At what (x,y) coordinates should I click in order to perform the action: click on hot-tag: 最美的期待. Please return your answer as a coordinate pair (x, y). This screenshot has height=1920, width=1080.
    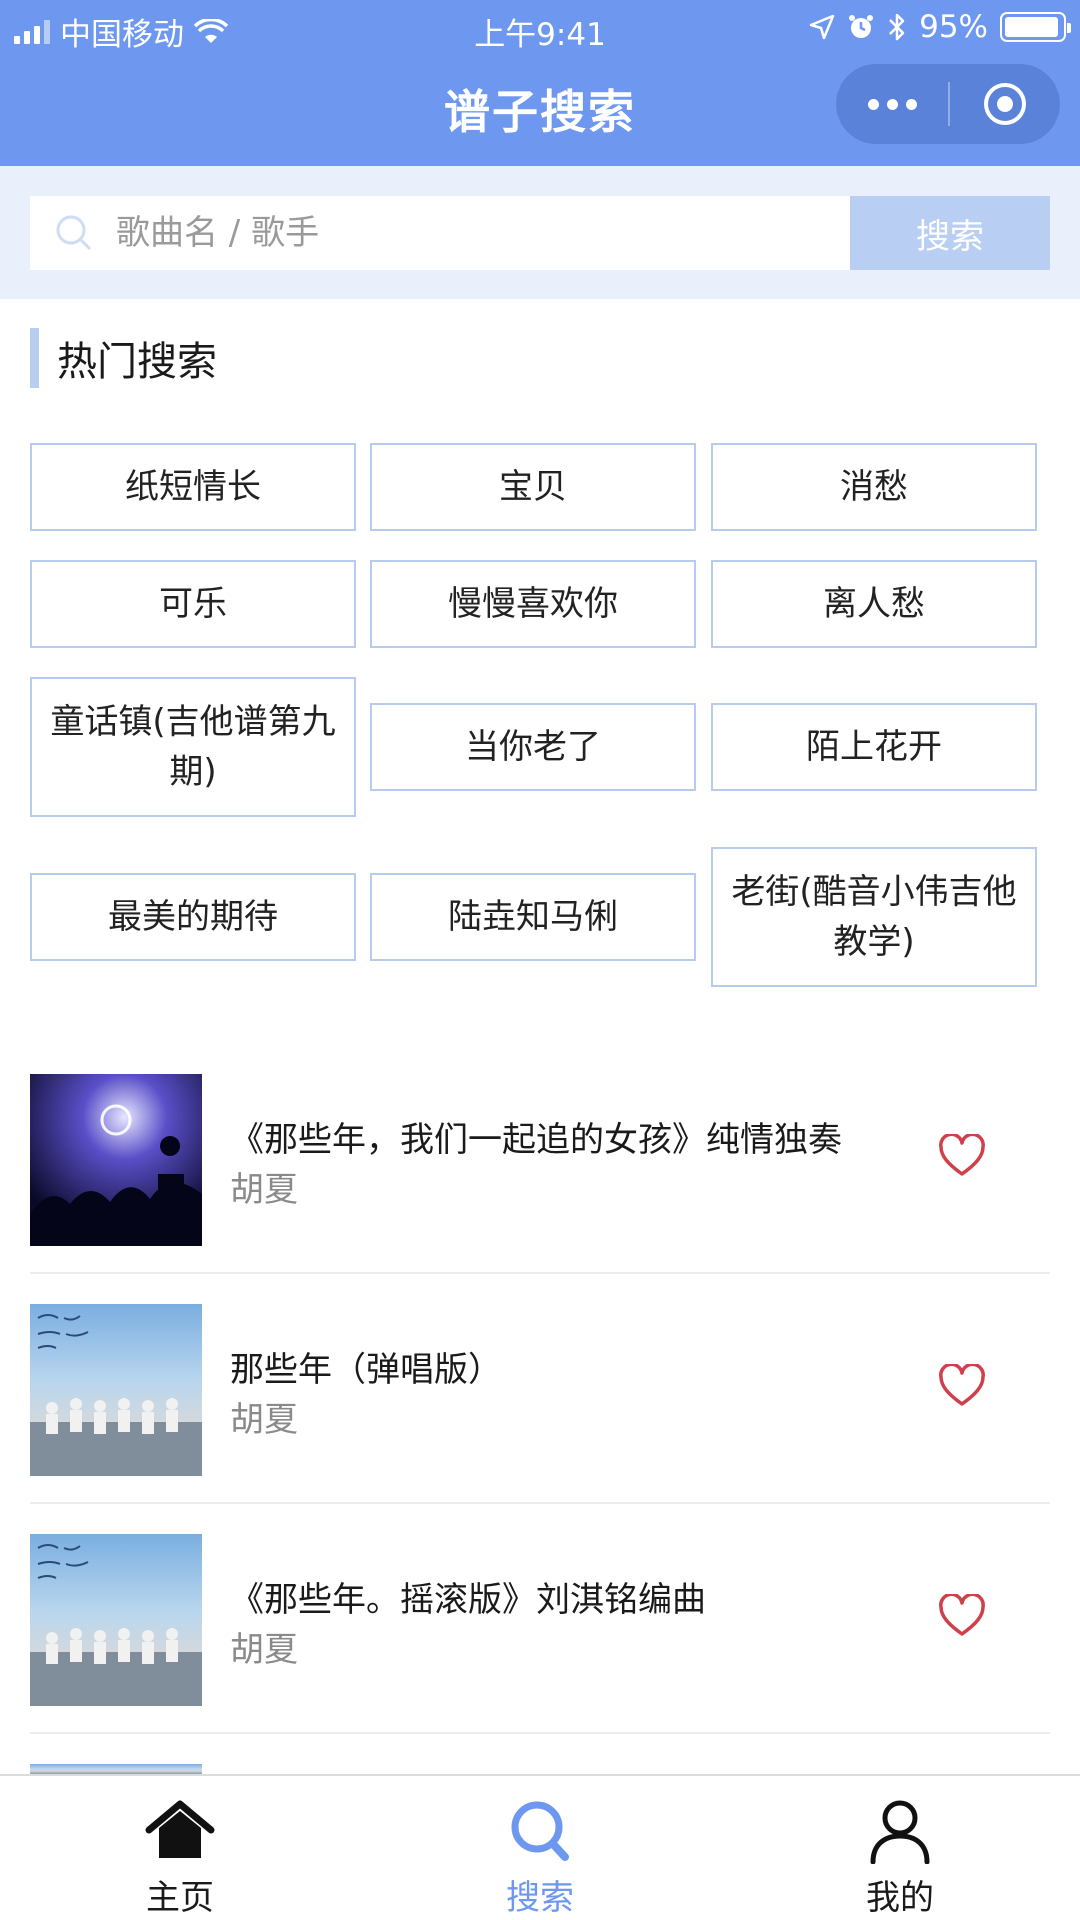
    Looking at the image, I should click on (193, 917).